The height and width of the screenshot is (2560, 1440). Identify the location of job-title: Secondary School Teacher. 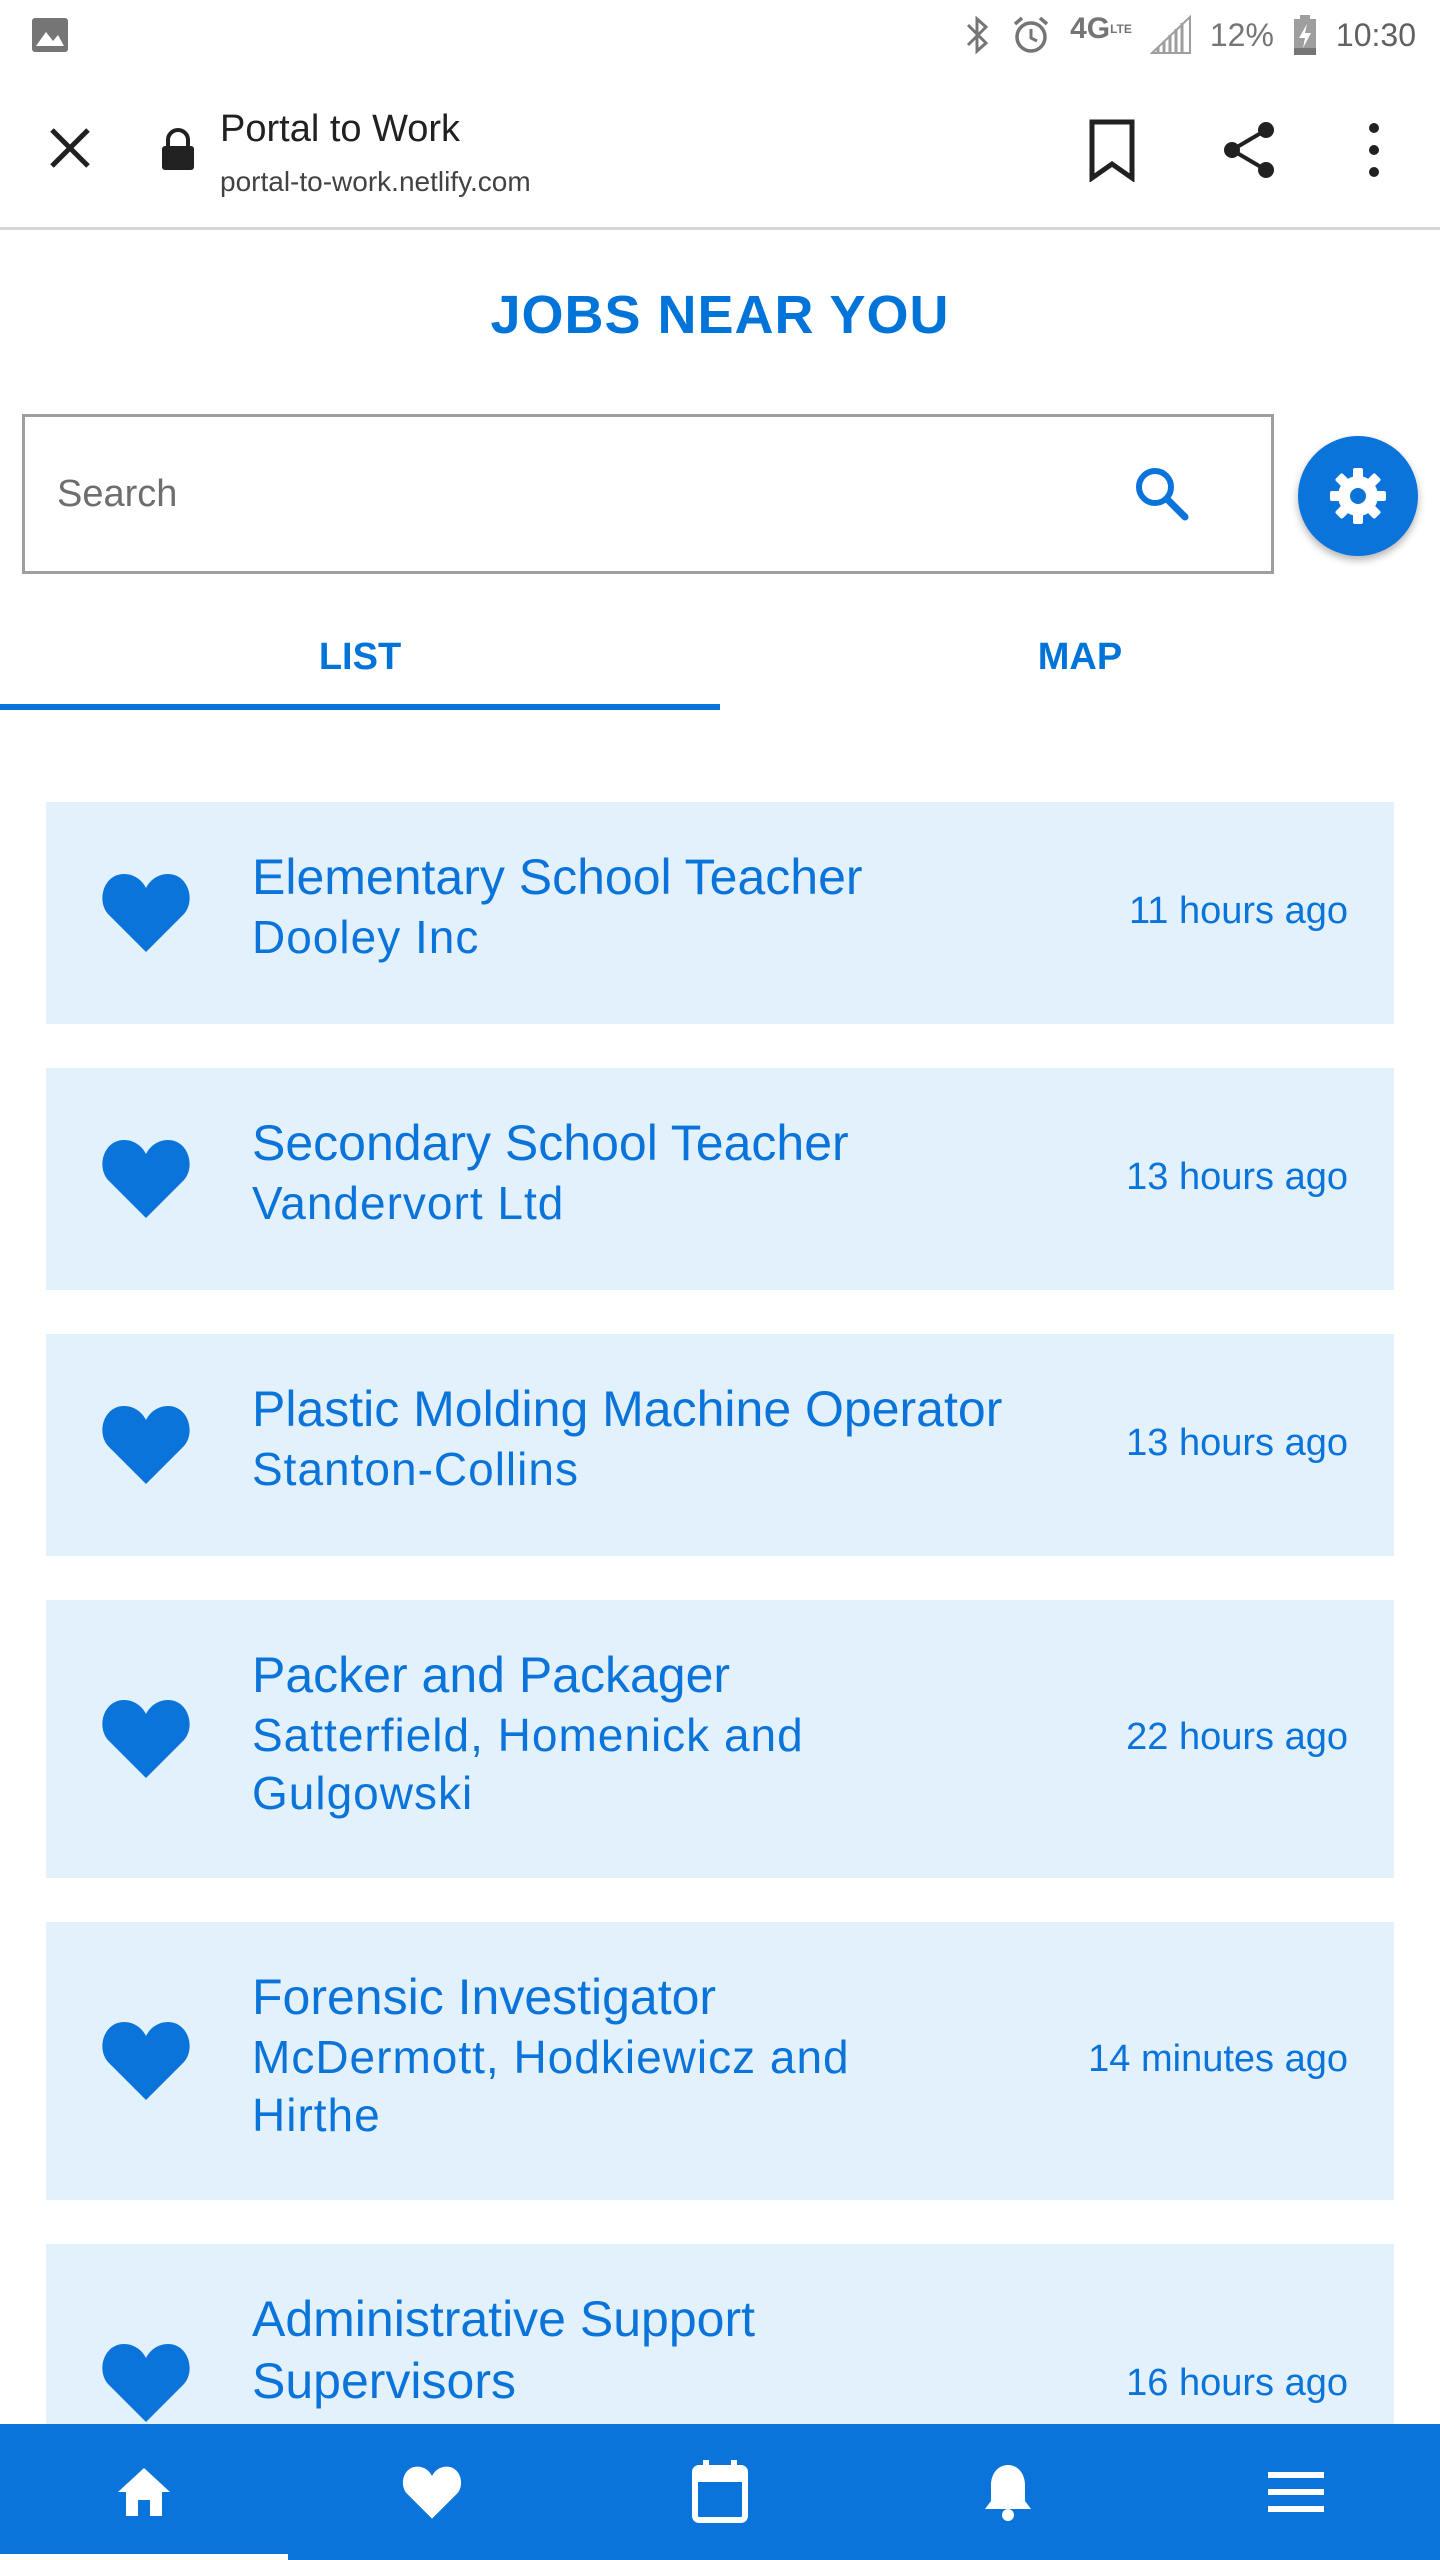
(550, 1143).